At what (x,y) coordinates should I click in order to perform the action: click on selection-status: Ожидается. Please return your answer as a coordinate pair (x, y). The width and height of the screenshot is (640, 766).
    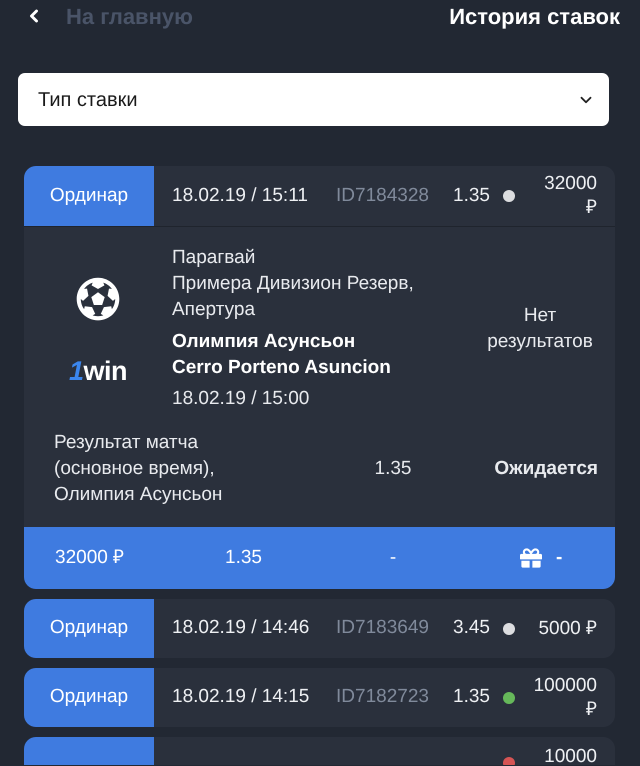
    Looking at the image, I should click on (546, 469).